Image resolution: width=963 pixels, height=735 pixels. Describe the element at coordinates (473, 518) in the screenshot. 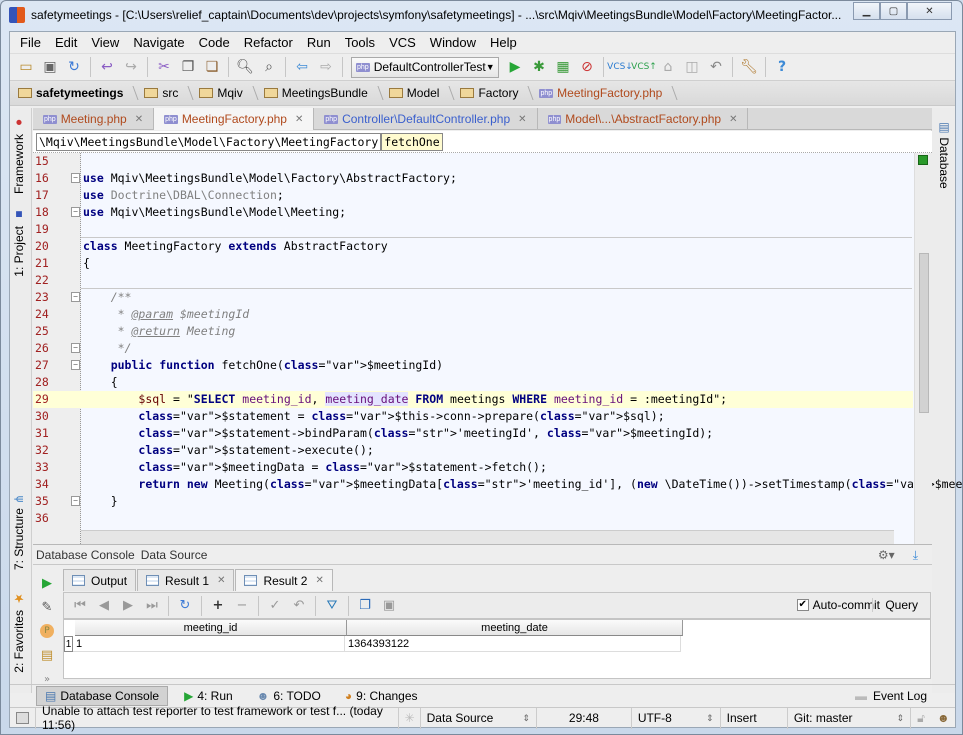

I see `code-line: 36` at that location.